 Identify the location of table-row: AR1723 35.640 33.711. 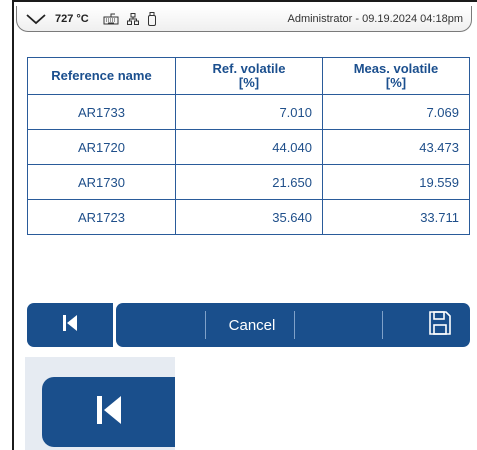
(248, 217).